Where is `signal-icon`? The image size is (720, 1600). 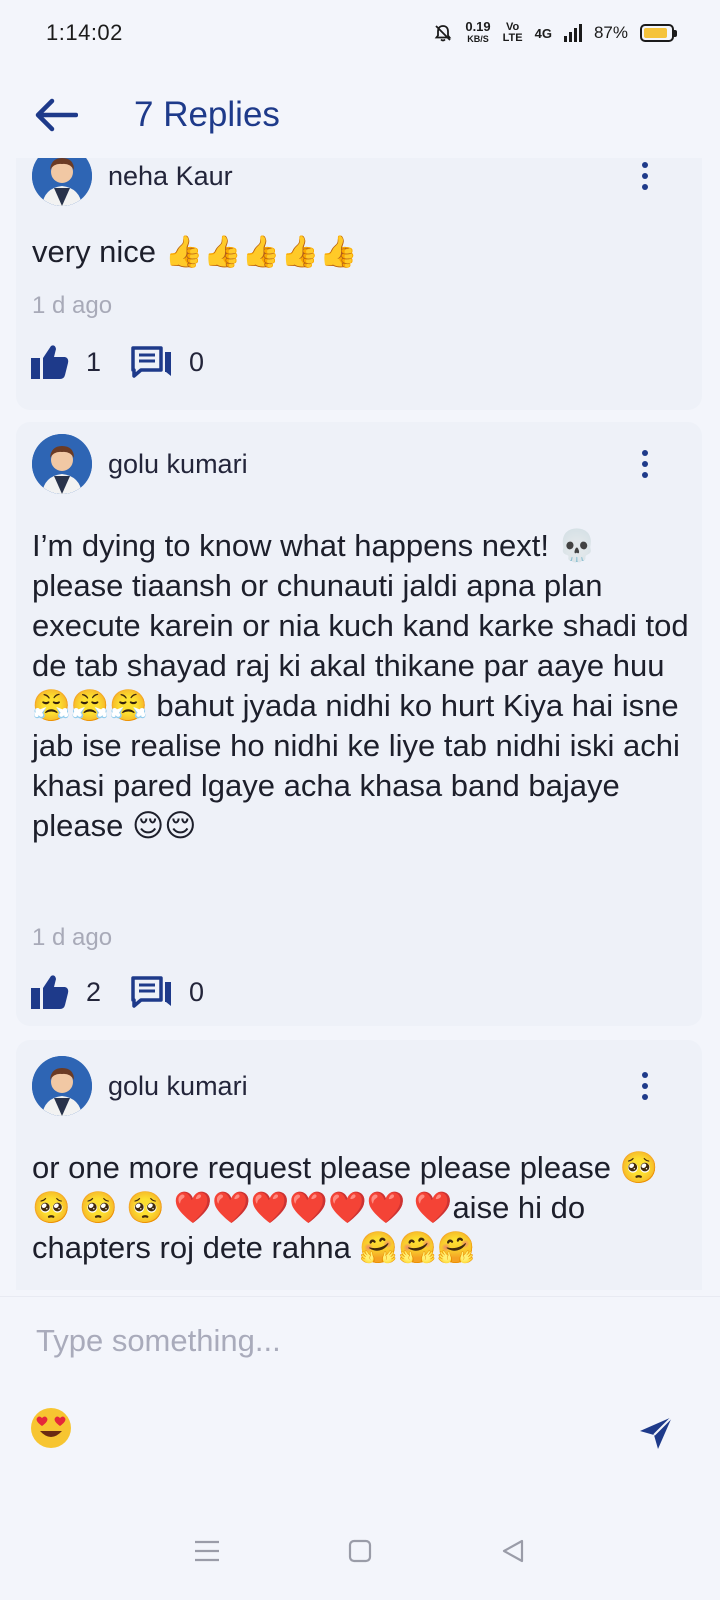
signal-icon is located at coordinates (572, 33).